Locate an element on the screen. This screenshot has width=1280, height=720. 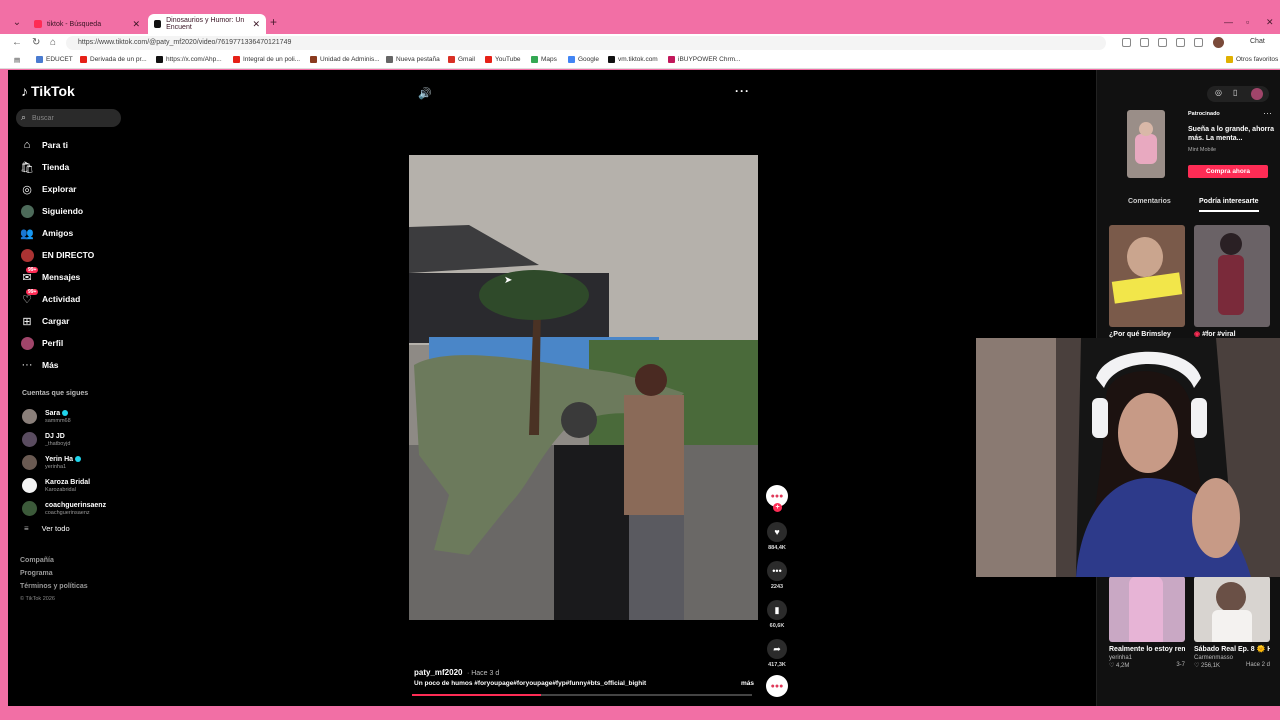
bookmark-item: vm.tiktok.com is located at coordinates (633, 59).